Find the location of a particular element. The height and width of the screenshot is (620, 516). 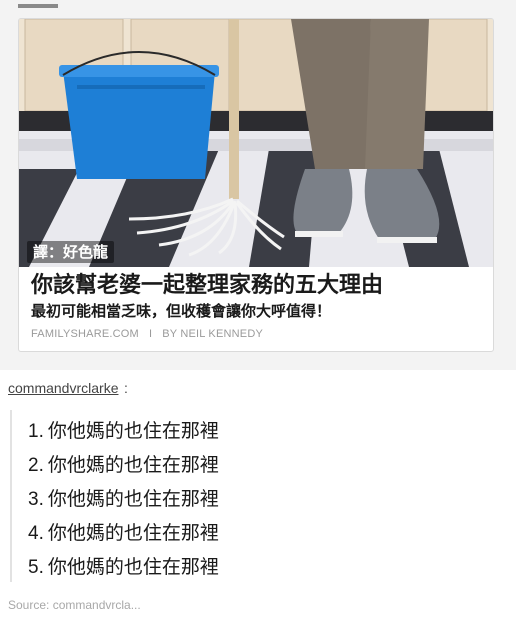

translator-tag: 譯：好色龍 is located at coordinates (71, 252).